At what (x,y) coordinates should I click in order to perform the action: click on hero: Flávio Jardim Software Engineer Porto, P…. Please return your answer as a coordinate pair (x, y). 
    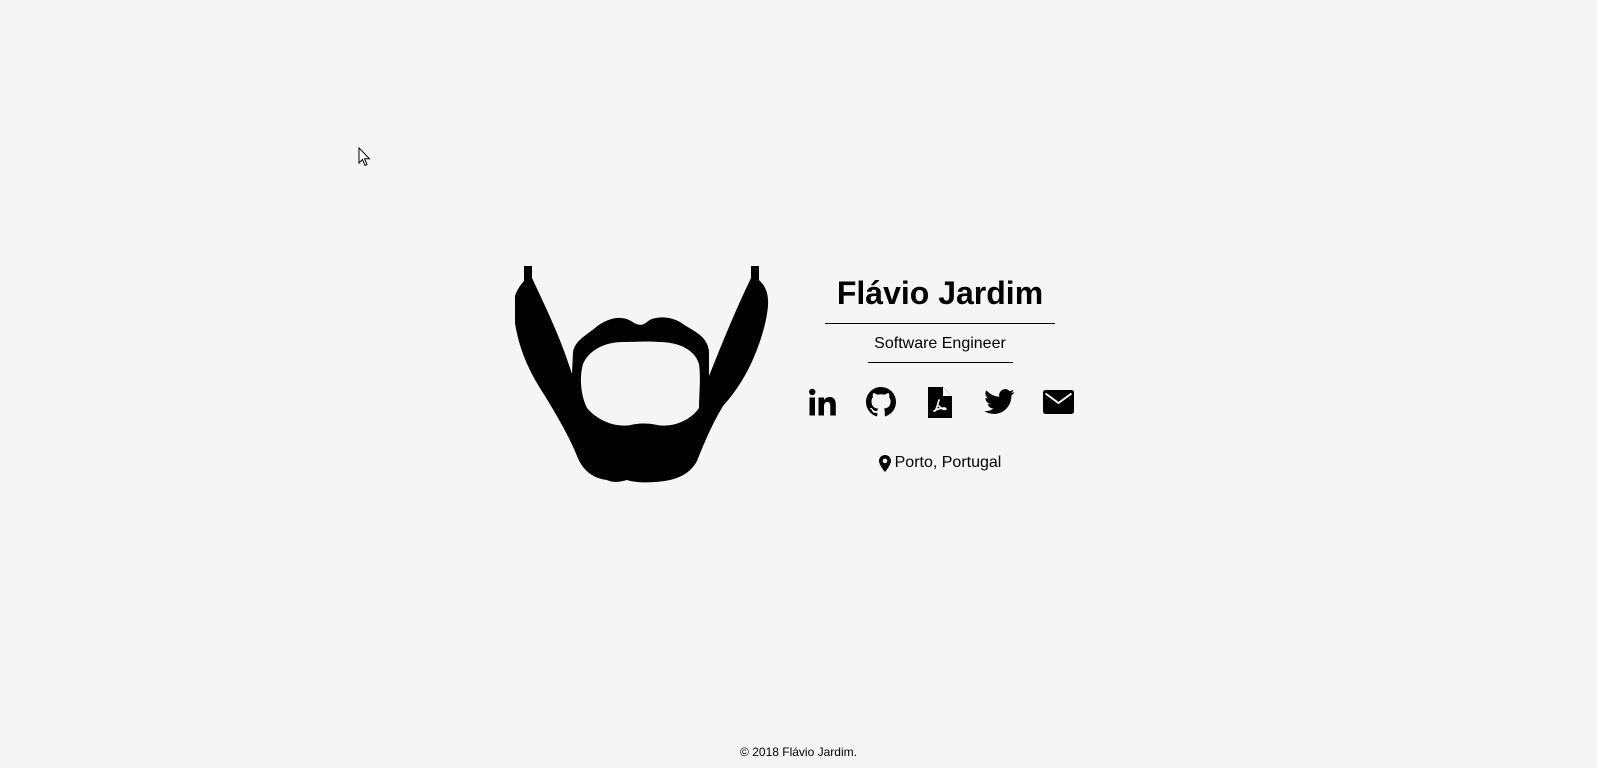
    Looking at the image, I should click on (800, 376).